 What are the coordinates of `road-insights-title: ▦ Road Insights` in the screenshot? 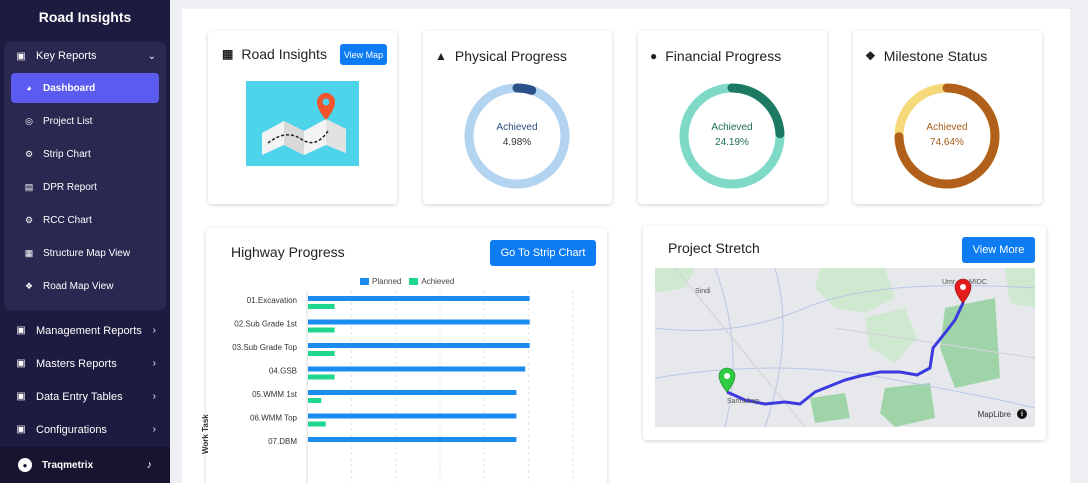 It's located at (274, 54).